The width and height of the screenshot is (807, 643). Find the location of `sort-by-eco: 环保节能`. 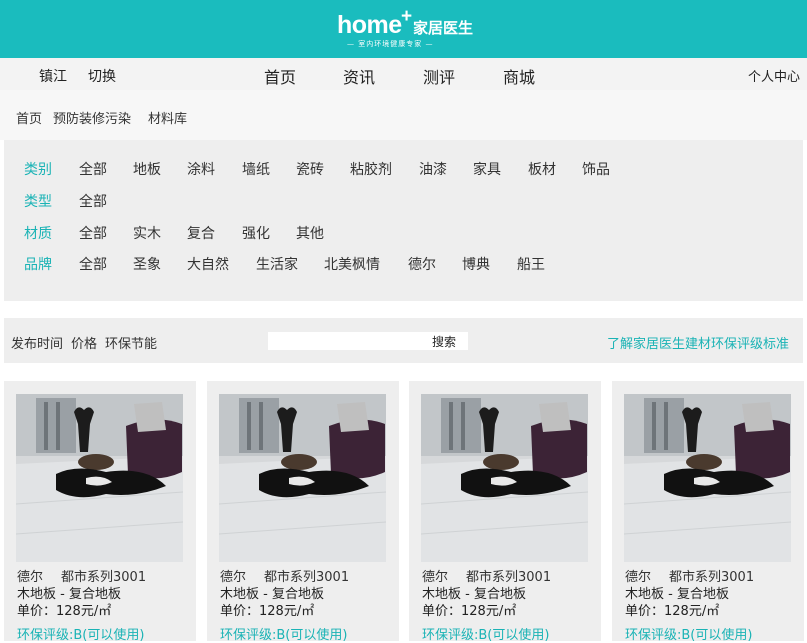

sort-by-eco: 环保节能 is located at coordinates (131, 342).